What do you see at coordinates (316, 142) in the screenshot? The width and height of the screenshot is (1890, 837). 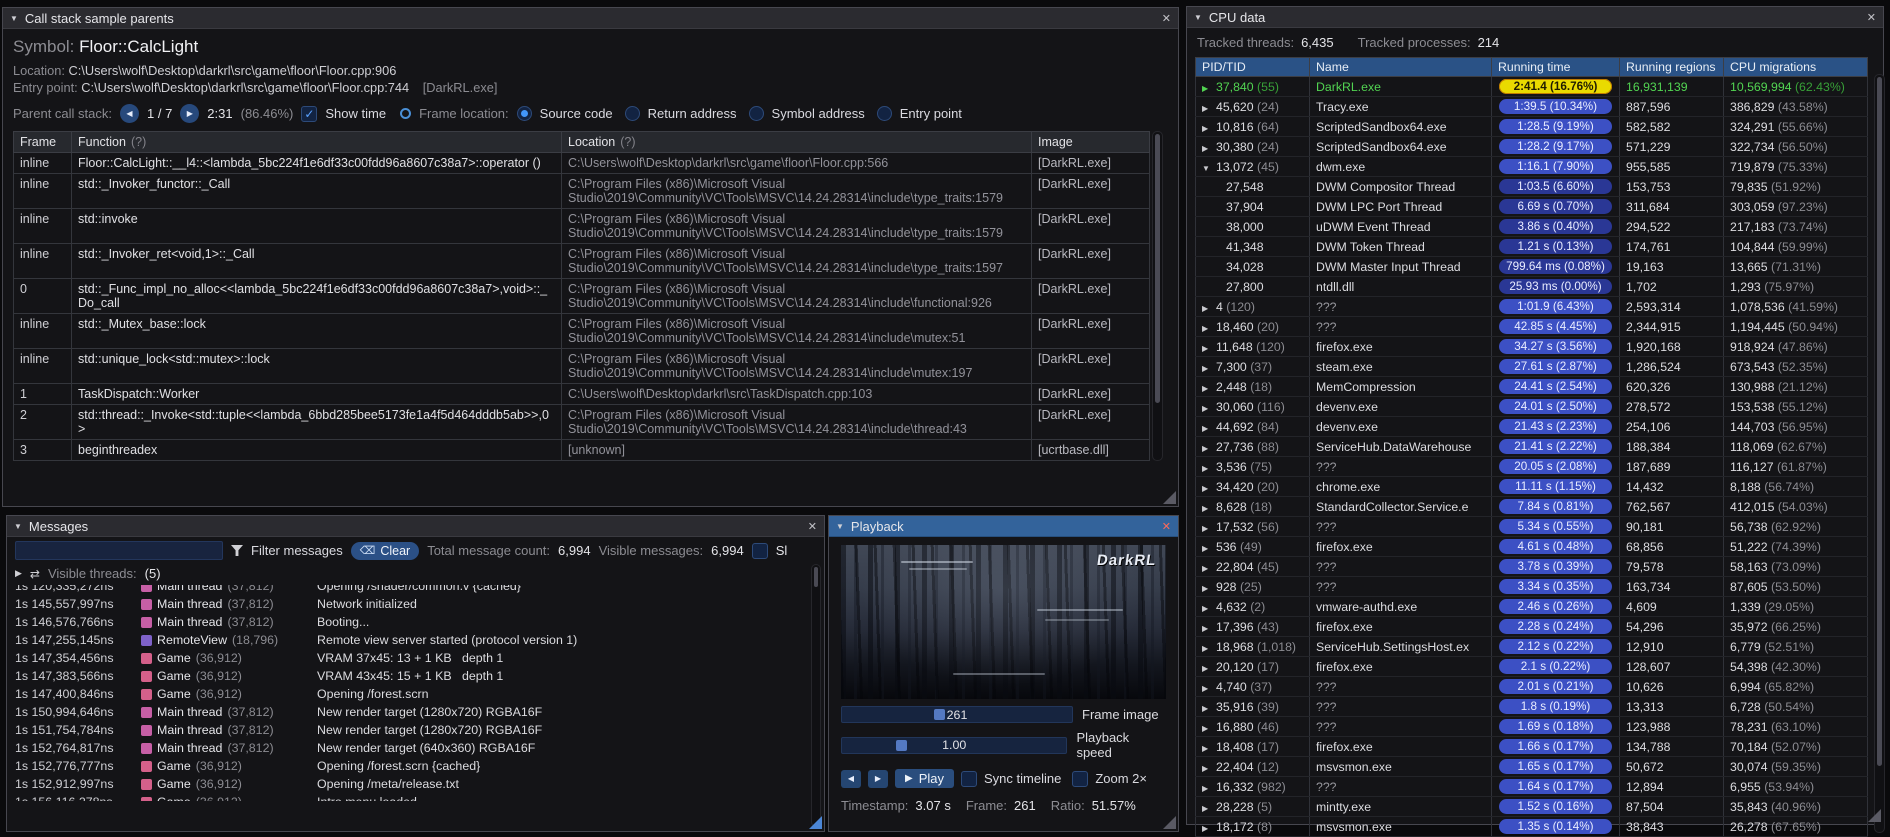 I see `column-function: Function (?)` at bounding box center [316, 142].